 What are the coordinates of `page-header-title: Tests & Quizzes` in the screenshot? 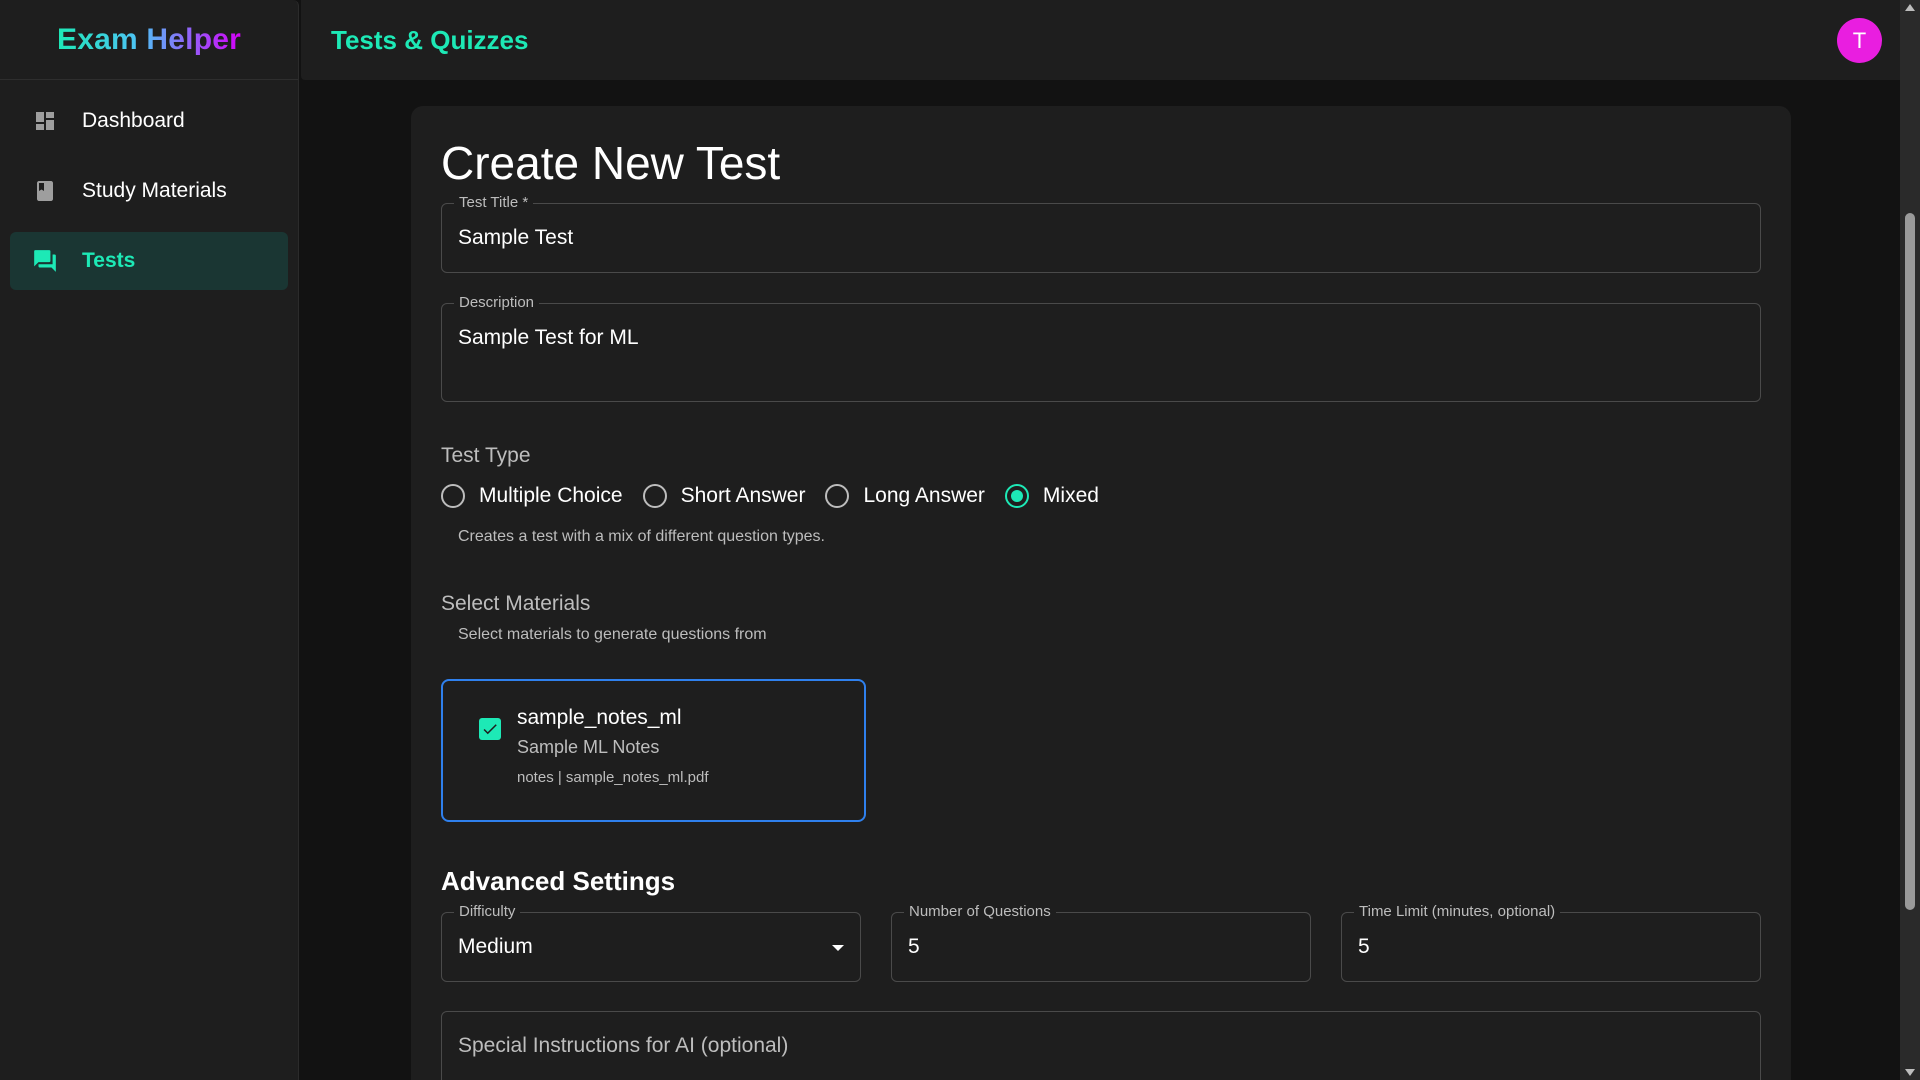 It's located at (430, 39).